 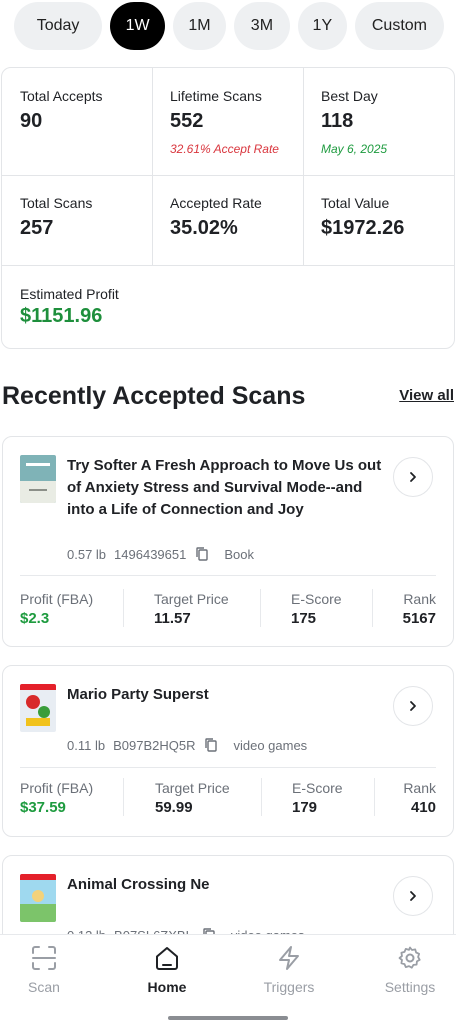 I want to click on stat-subtext: May 6, 2025, so click(x=354, y=149).